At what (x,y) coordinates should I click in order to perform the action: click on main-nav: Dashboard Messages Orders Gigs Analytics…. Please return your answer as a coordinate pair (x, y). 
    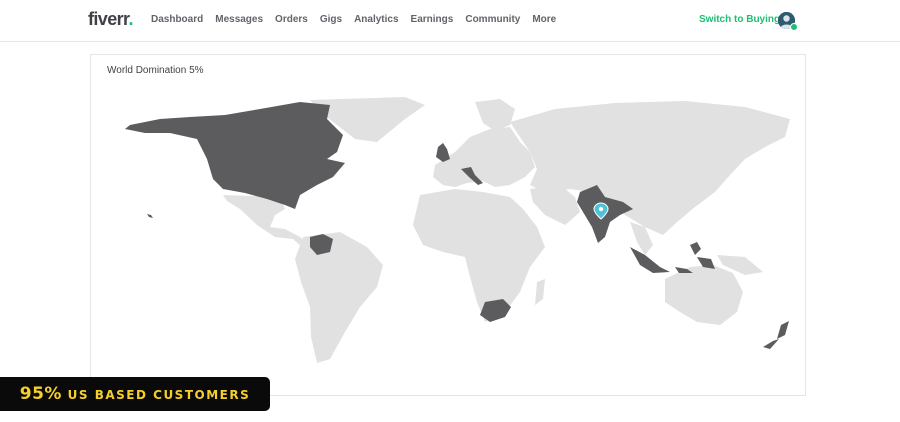
    Looking at the image, I should click on (359, 19).